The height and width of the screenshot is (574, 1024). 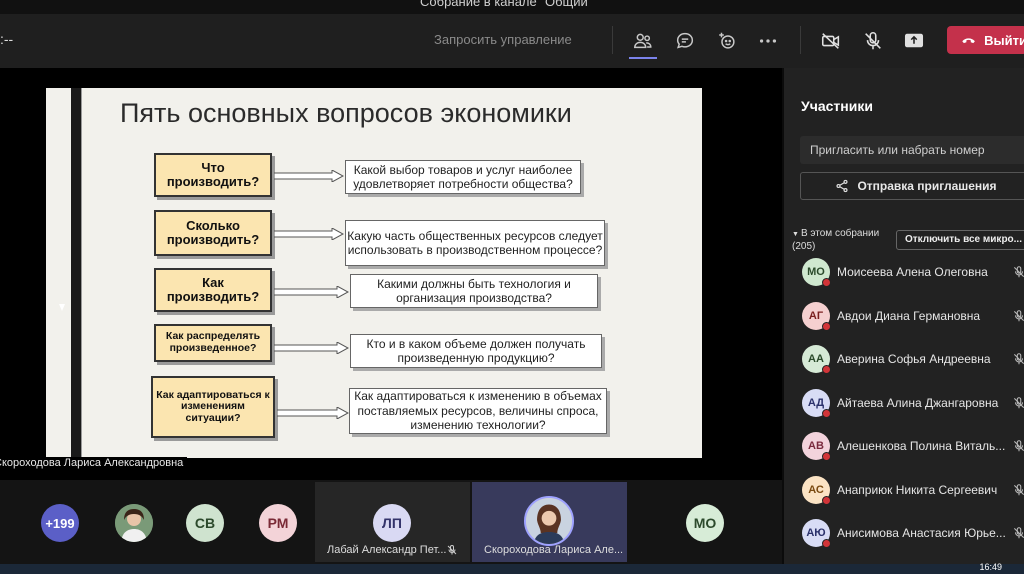 I want to click on slide-decor-bar, so click(x=76, y=273).